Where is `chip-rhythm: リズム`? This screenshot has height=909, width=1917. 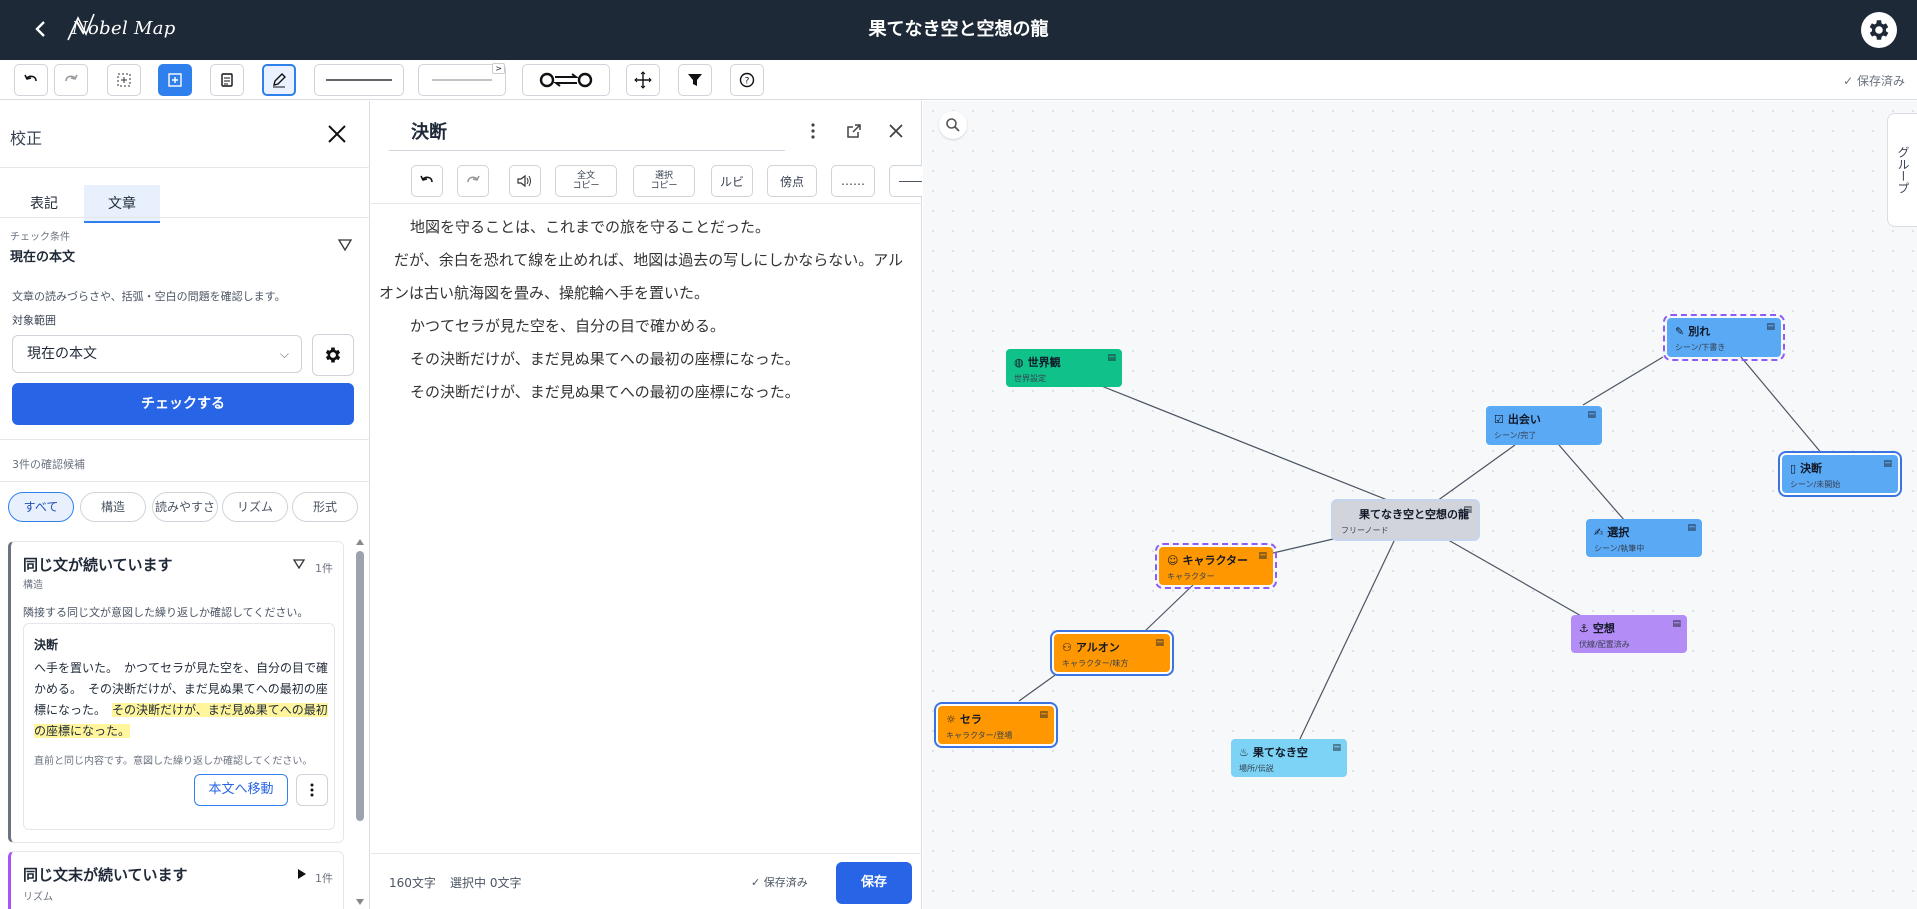
chip-rhythm: リズム is located at coordinates (255, 507).